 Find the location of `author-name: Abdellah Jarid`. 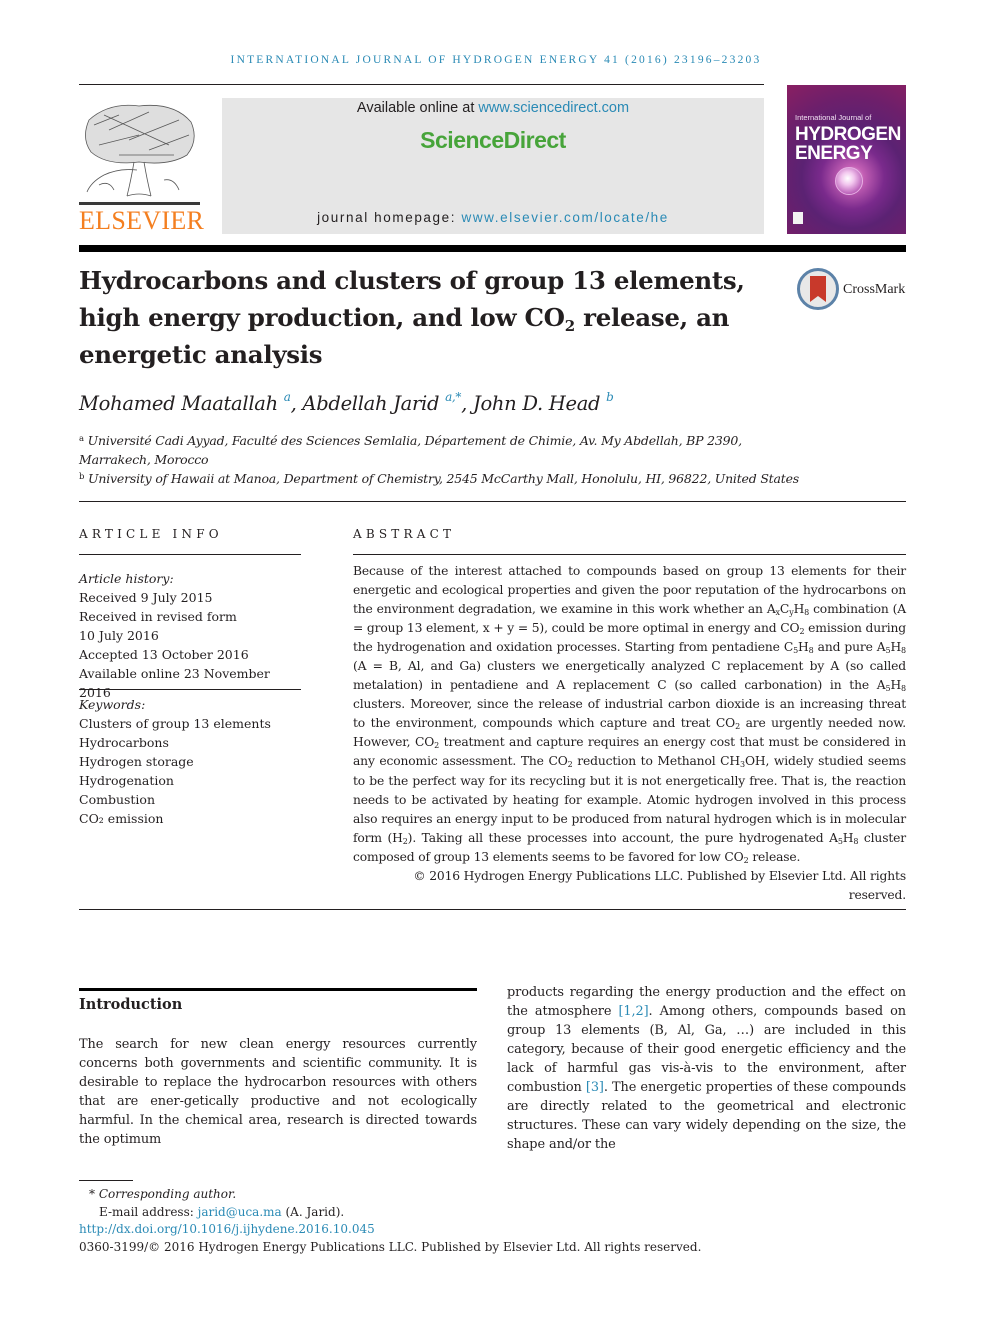

author-name: Abdellah Jarid is located at coordinates (370, 403).